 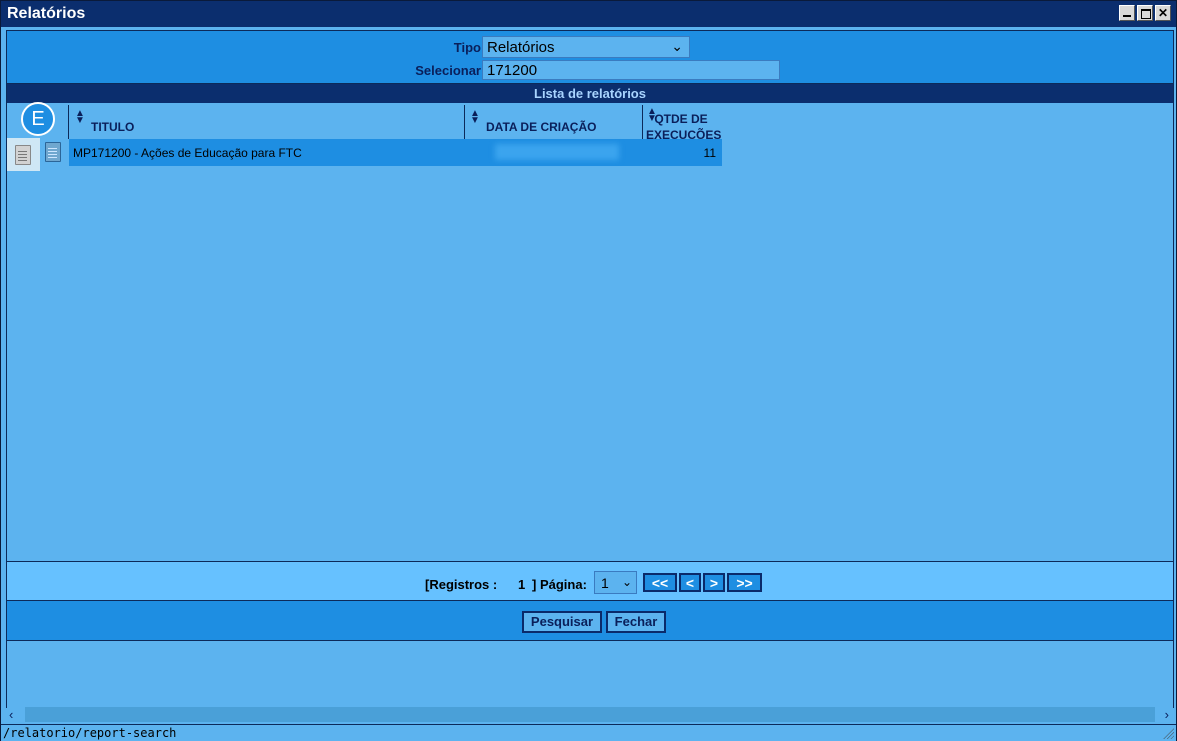 I want to click on maximize-icon, so click(x=1146, y=14).